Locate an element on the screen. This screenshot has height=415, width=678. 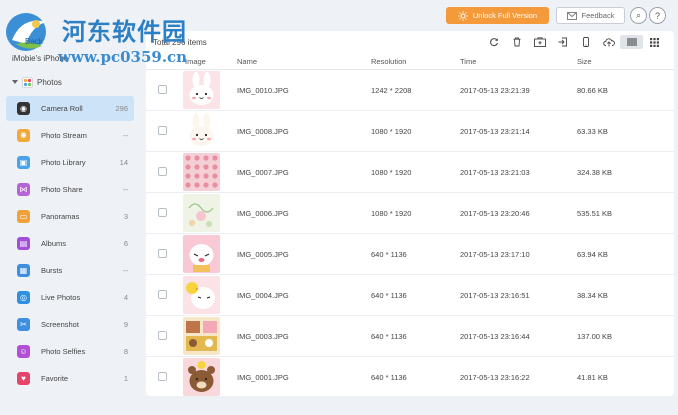
feedback-button: Feedback is located at coordinates (590, 15).